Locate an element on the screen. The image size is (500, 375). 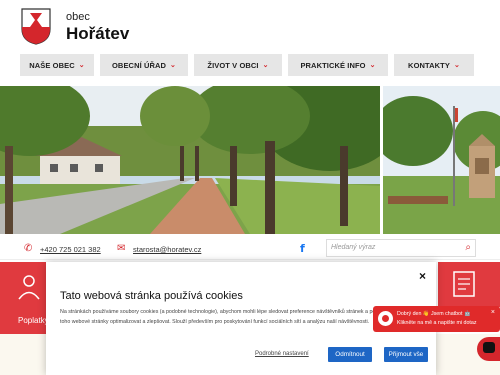
nav-item-zivot-v-obci: ŽIVOT V OBCI ⌄ is located at coordinates (238, 65).